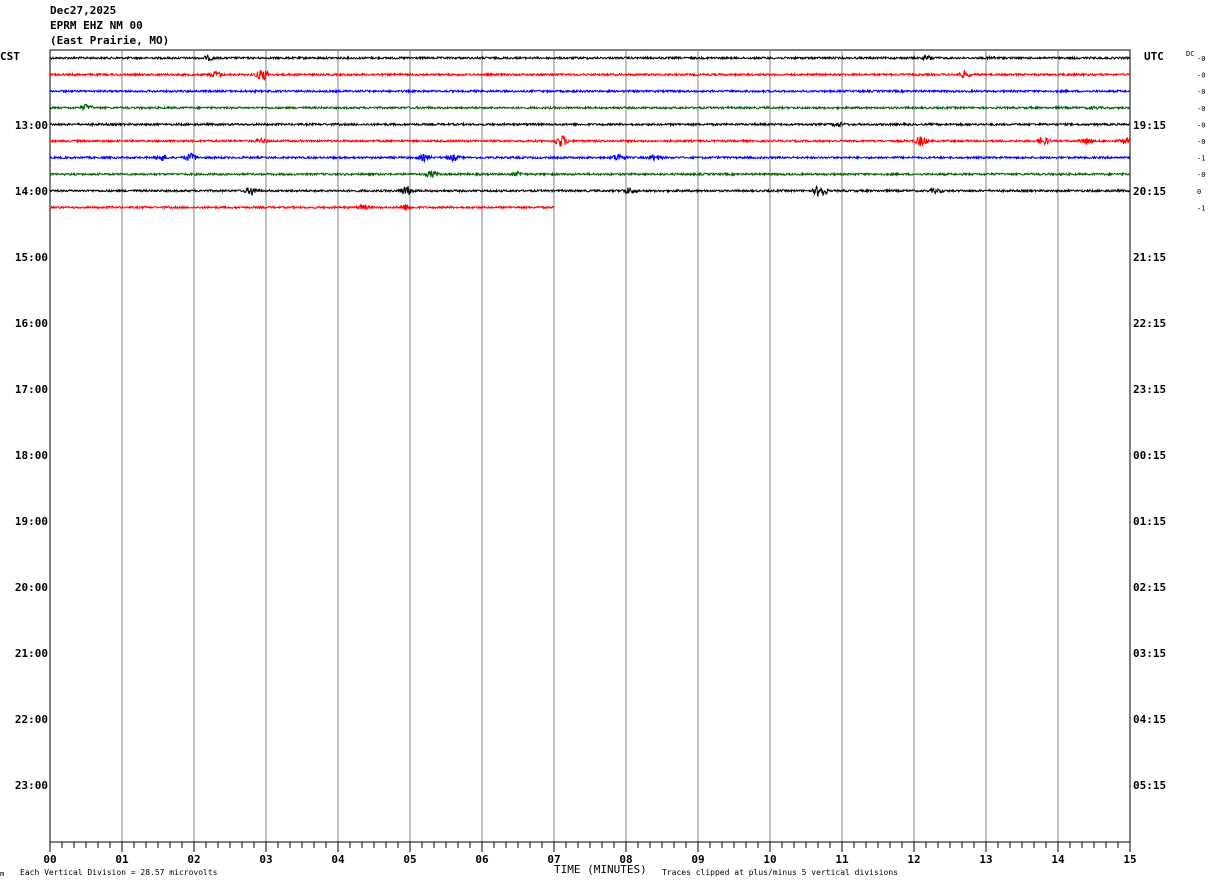  Describe the element at coordinates (1149, 323) in the screenshot. I see `utc-hour-label: 22:15` at that location.